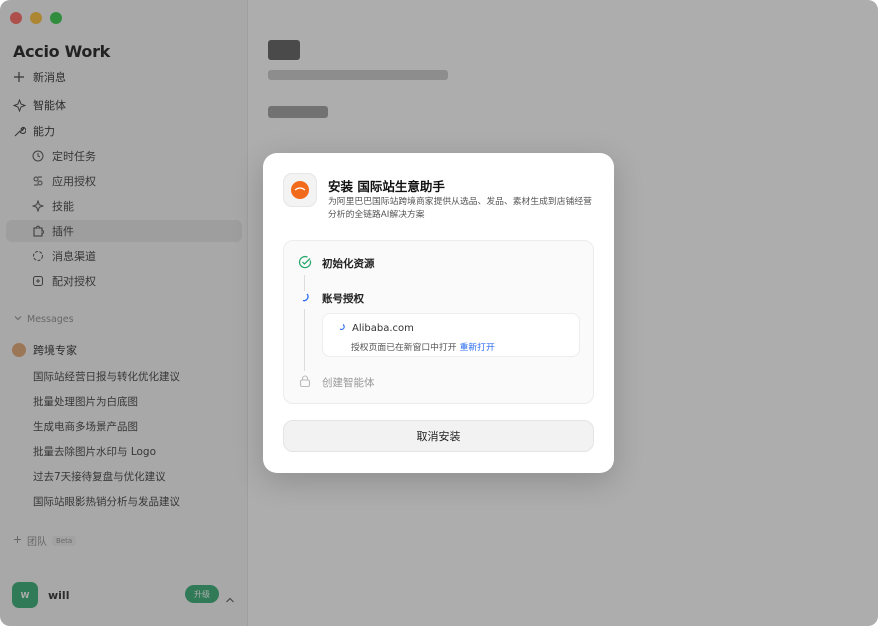  What do you see at coordinates (383, 328) in the screenshot?
I see `auth-site-name: Alibaba.com` at bounding box center [383, 328].